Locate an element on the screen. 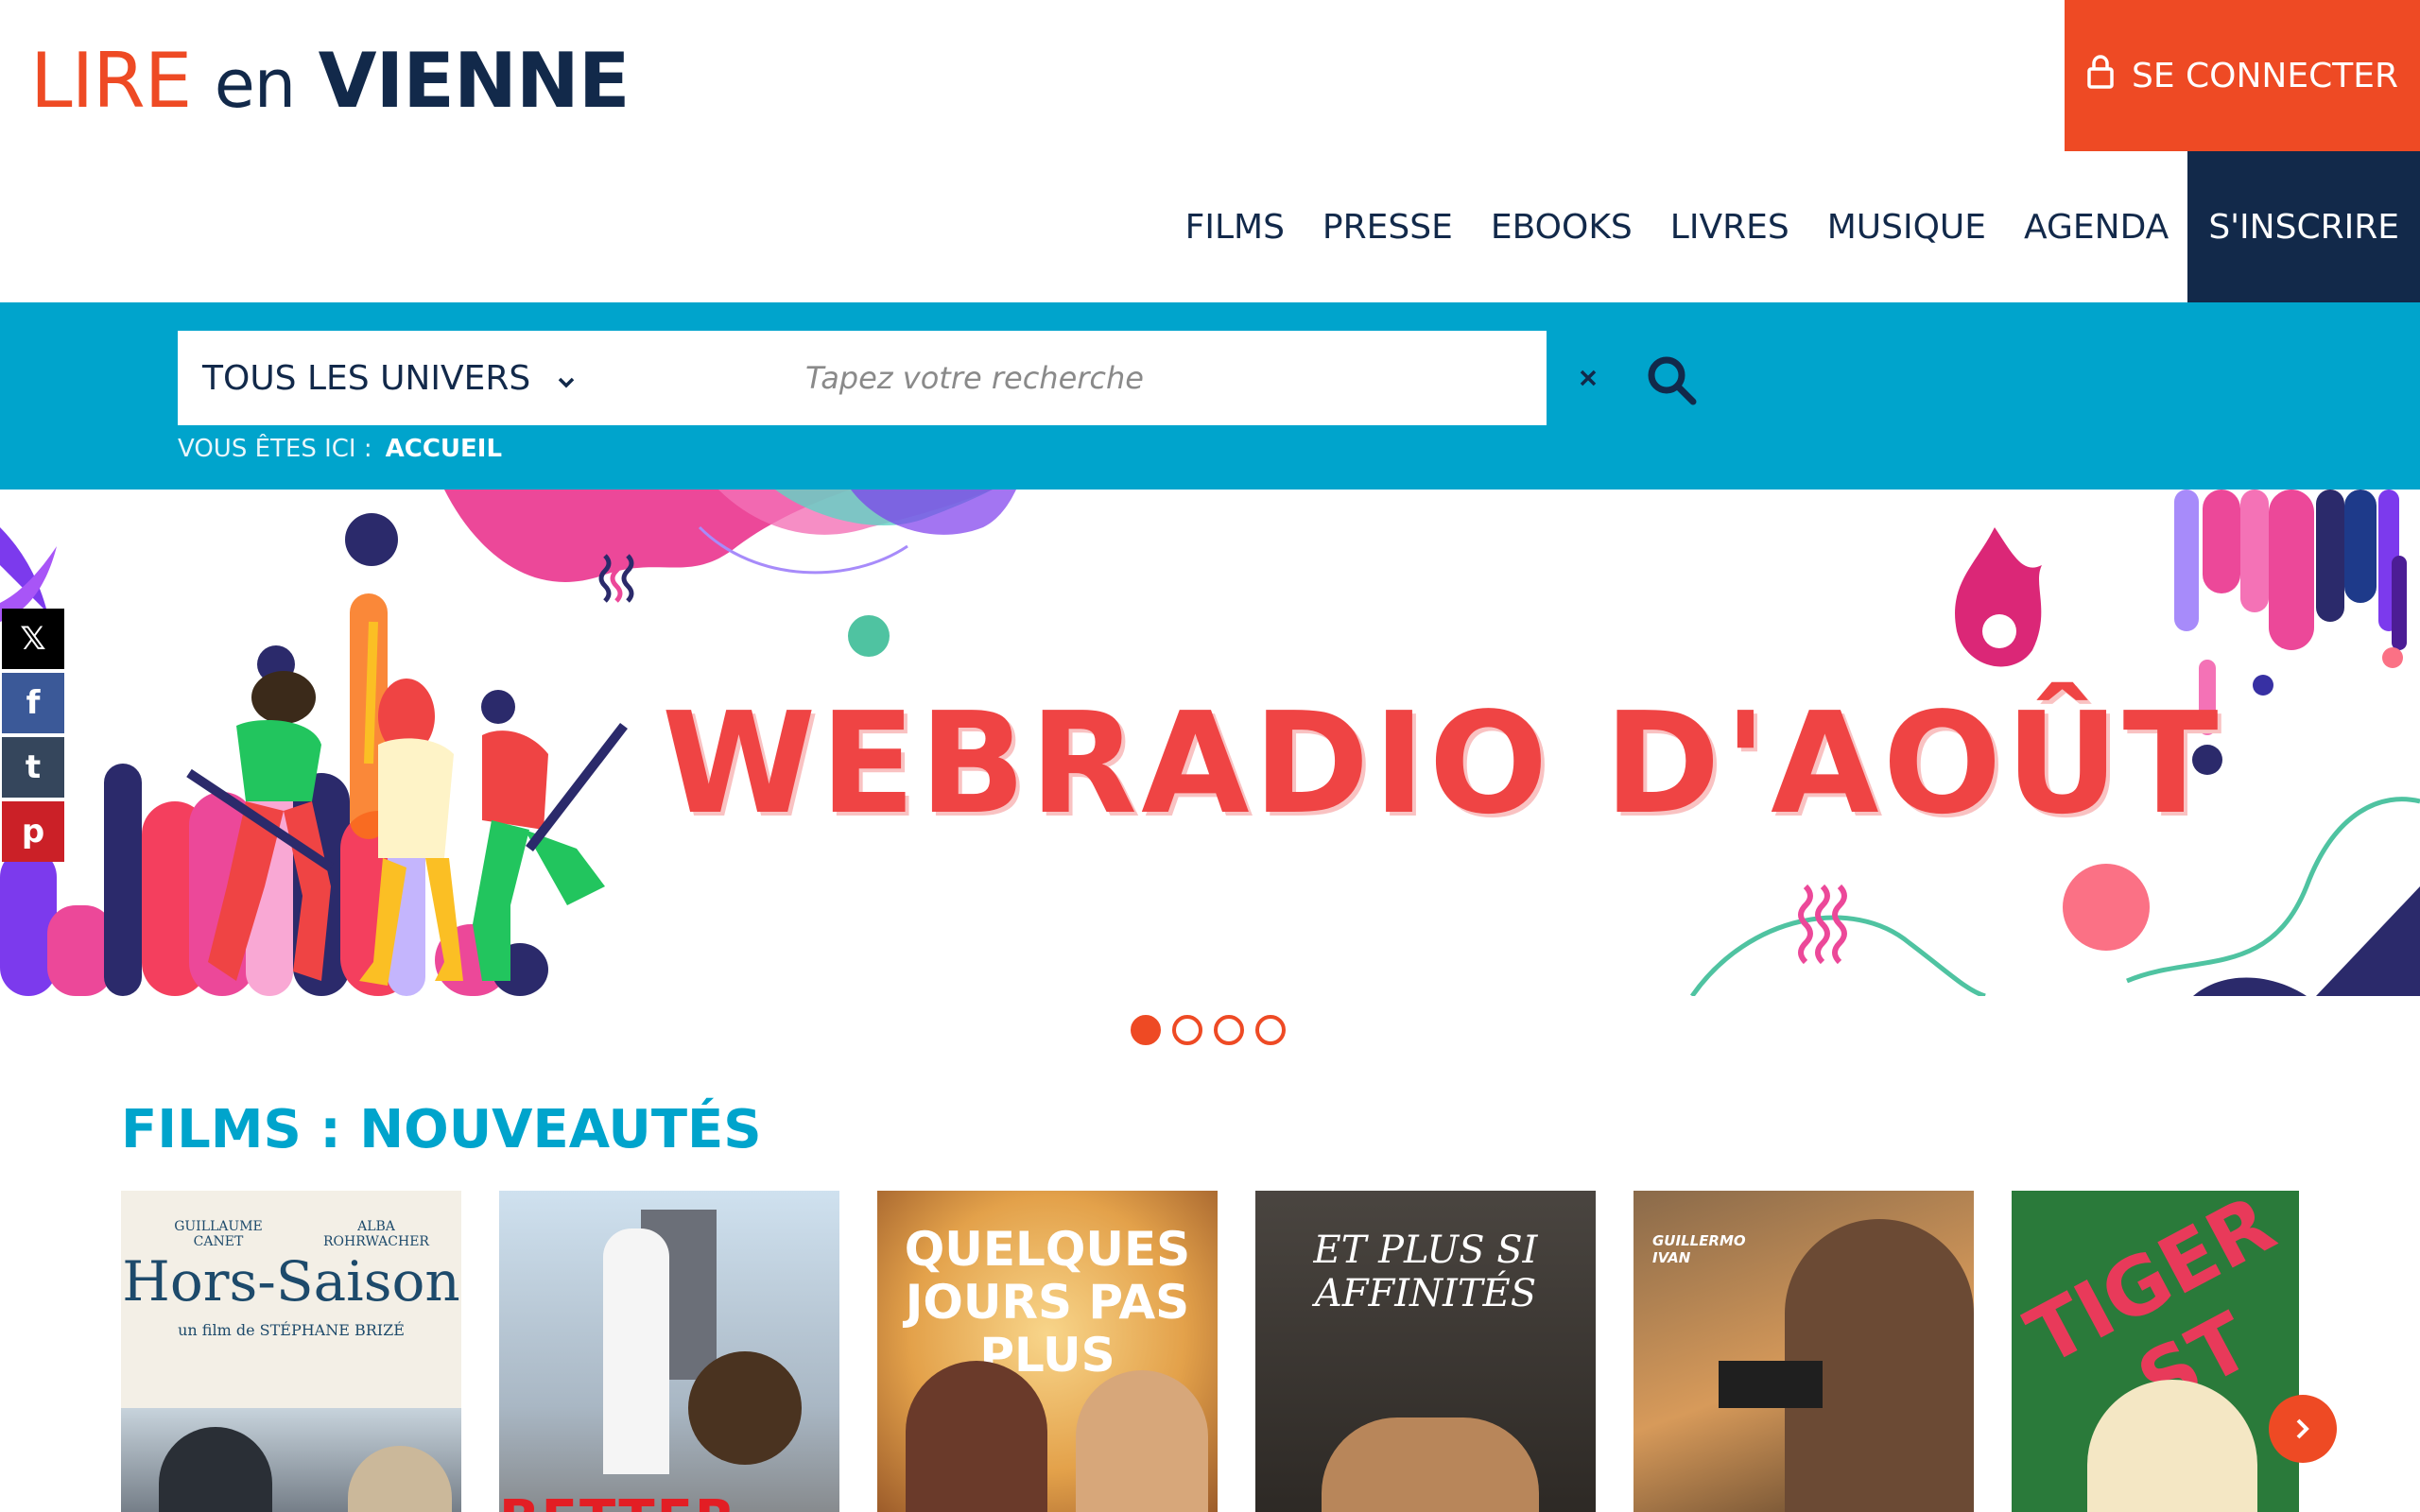 The height and width of the screenshot is (1512, 2420). search-button is located at coordinates (1672, 380).